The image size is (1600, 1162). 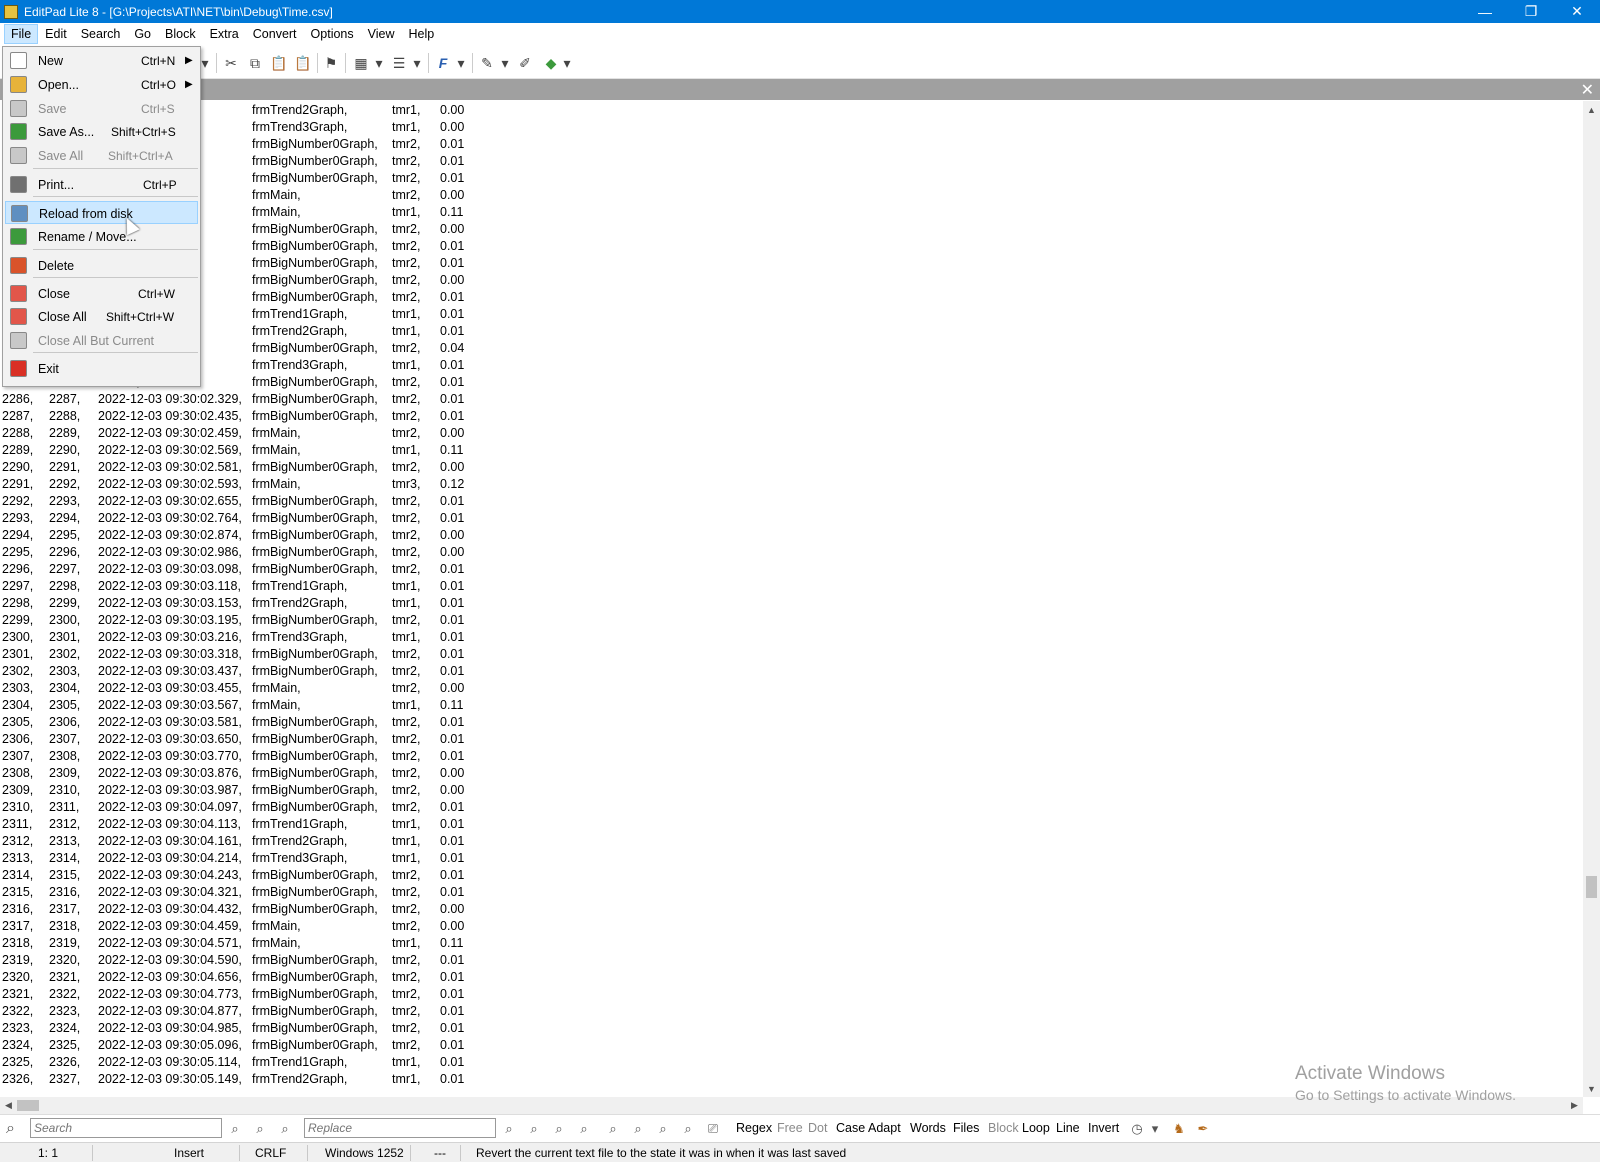 What do you see at coordinates (754, 1128) in the screenshot?
I see `option-regex: Regex` at bounding box center [754, 1128].